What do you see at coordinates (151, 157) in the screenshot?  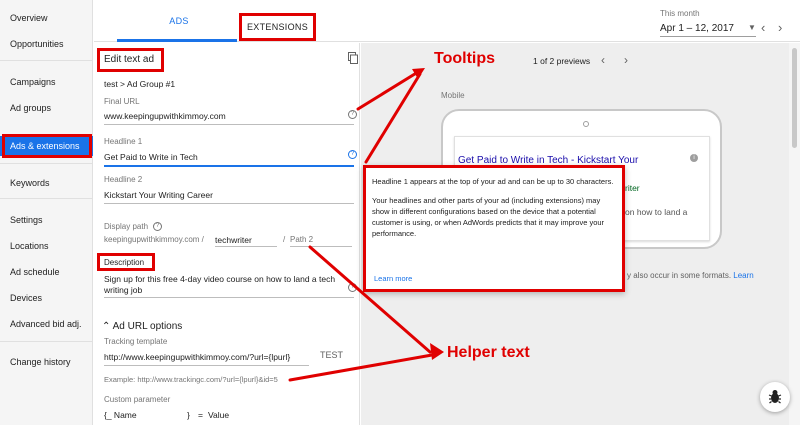 I see `headline1-input: Get Paid to Write in Tech` at bounding box center [151, 157].